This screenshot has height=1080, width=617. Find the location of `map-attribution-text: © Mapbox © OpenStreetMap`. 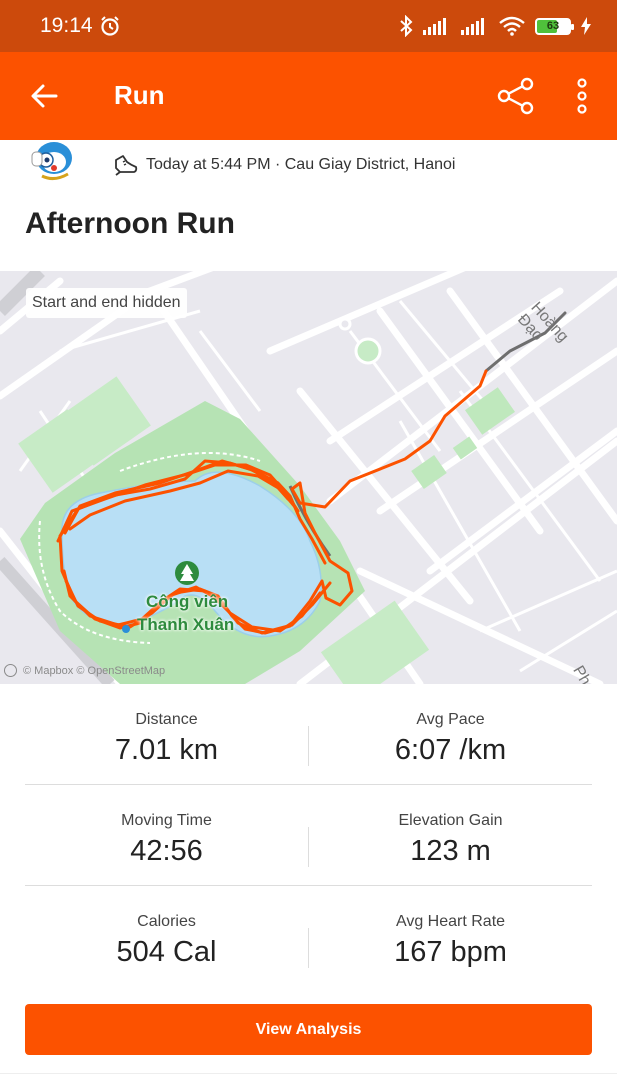

map-attribution-text: © Mapbox © OpenStreetMap is located at coordinates (94, 670).